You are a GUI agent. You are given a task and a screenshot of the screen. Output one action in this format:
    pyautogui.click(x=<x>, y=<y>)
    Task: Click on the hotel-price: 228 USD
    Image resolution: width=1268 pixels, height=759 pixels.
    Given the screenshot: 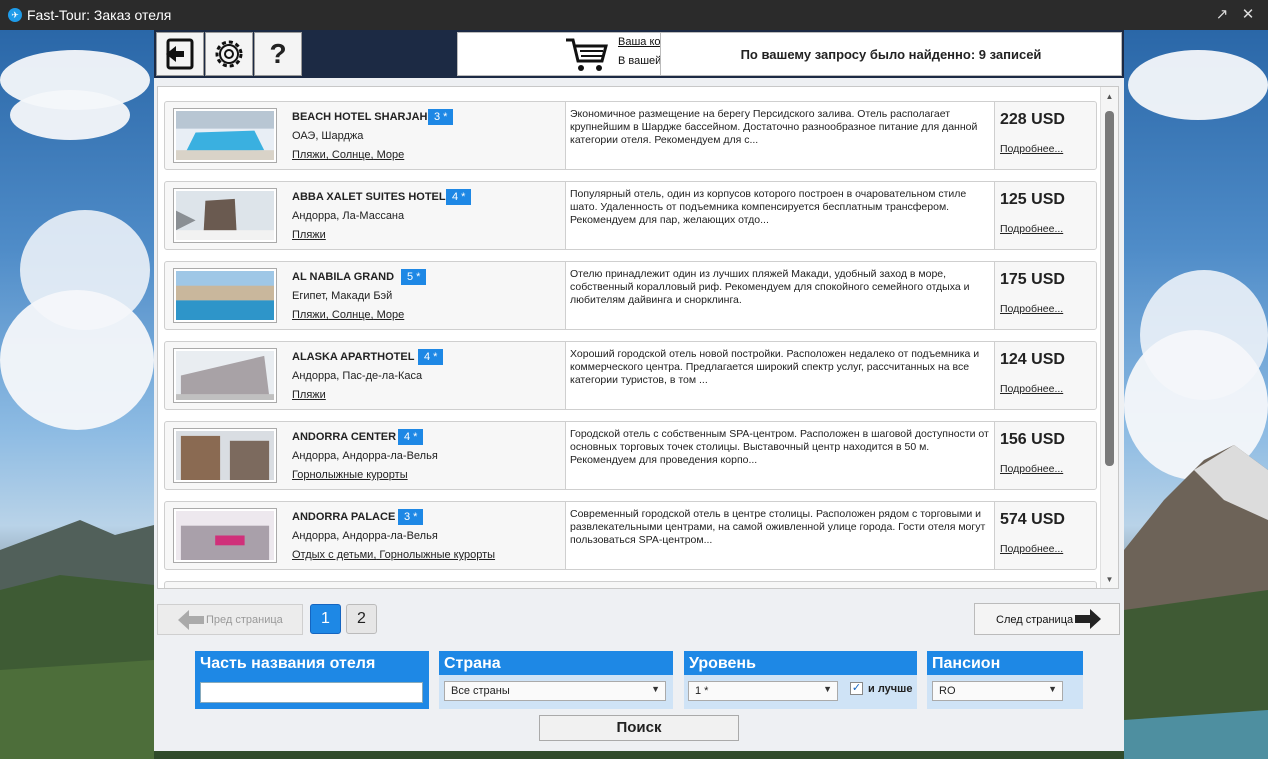 What is the action you would take?
    pyautogui.click(x=1032, y=119)
    